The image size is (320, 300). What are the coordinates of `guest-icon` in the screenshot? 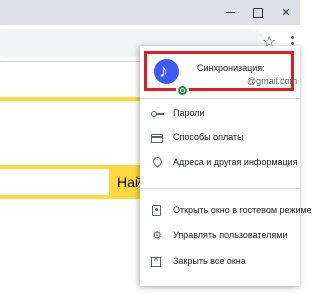 It's located at (157, 211).